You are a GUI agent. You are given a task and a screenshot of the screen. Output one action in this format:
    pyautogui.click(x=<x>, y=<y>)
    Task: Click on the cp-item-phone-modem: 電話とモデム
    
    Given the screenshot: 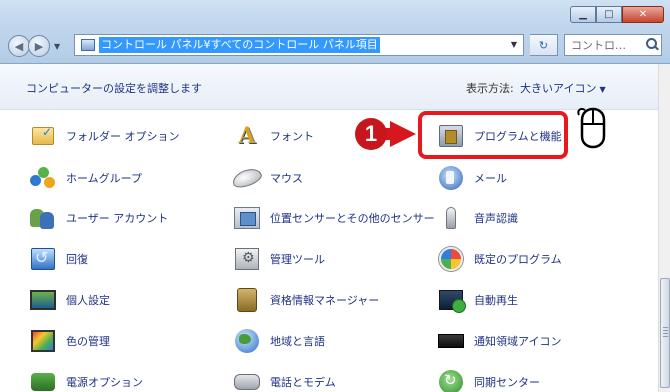 What is the action you would take?
    pyautogui.click(x=284, y=379)
    